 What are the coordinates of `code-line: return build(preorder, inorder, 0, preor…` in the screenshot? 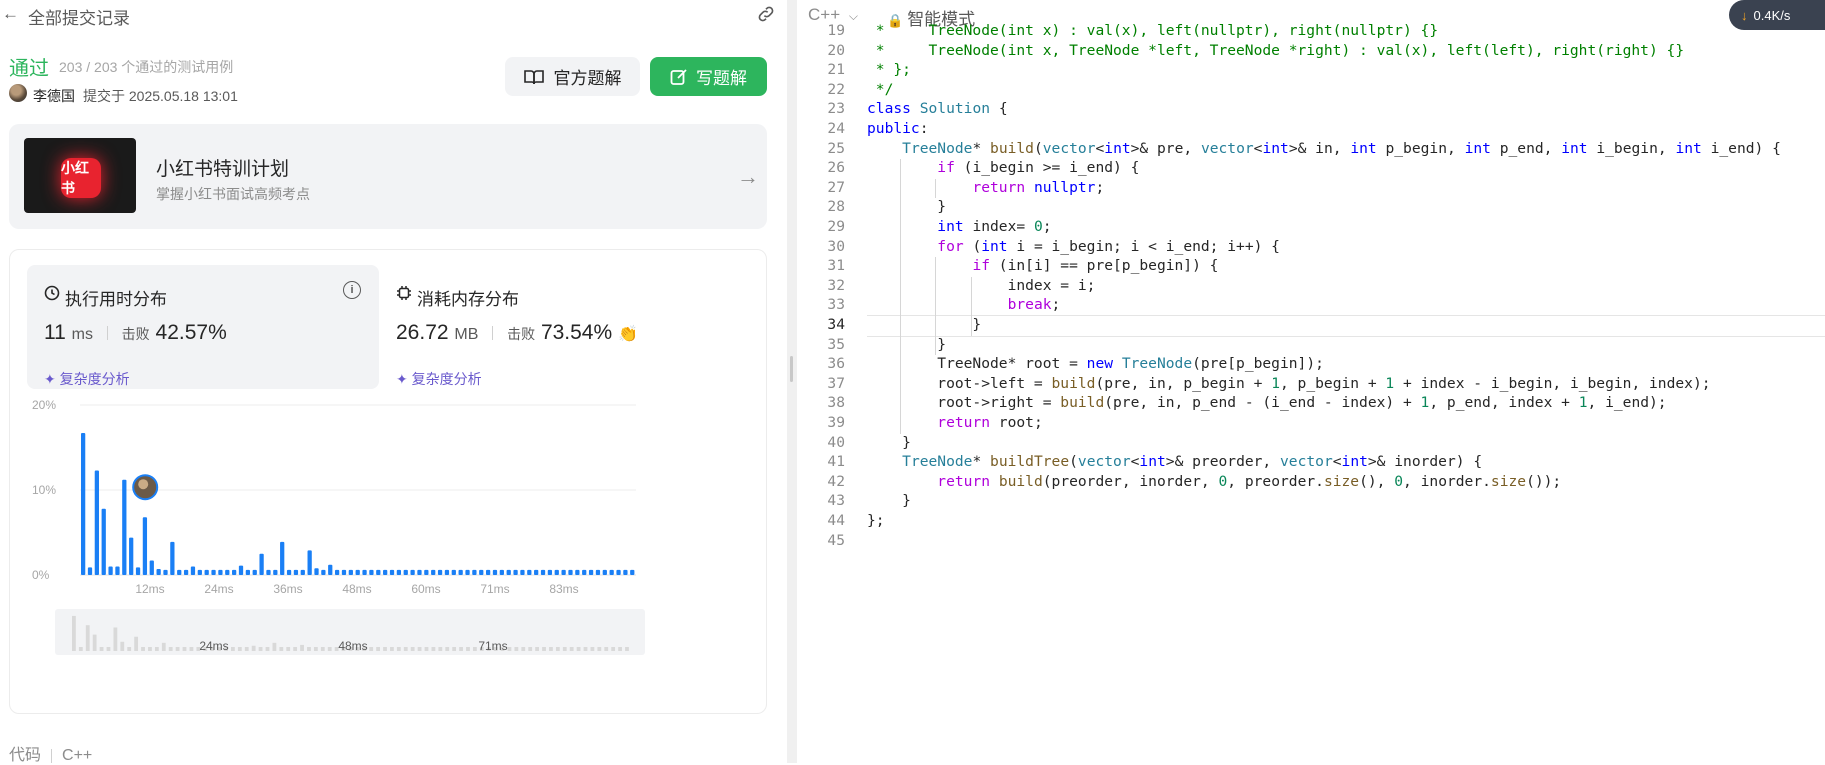 It's located at (1214, 481).